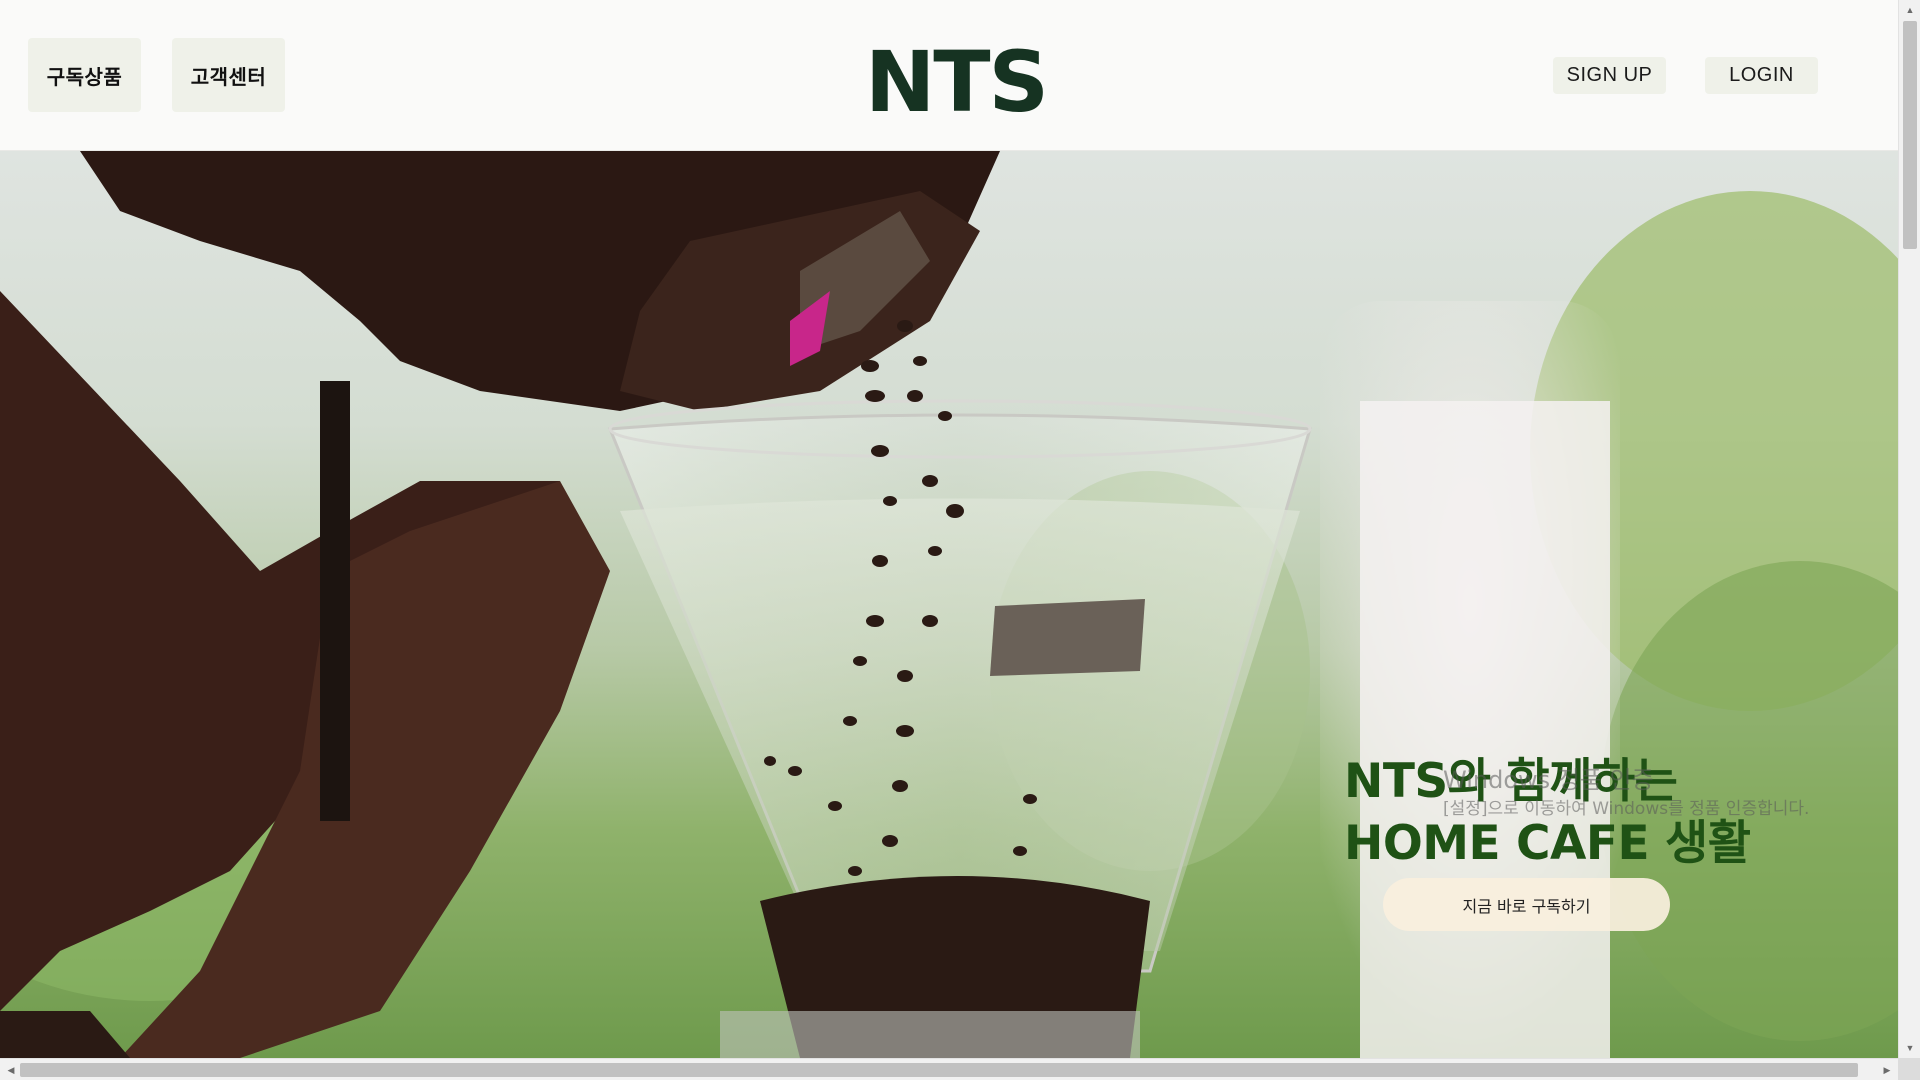  What do you see at coordinates (1910, 135) in the screenshot?
I see `vertical-scroll-thumb` at bounding box center [1910, 135].